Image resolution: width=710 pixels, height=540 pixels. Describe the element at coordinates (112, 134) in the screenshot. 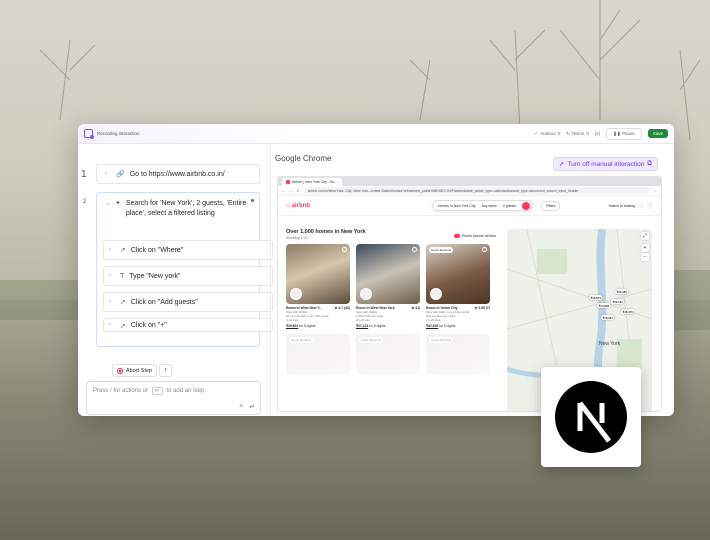

I see `recording-indicator: Recording interaction` at that location.